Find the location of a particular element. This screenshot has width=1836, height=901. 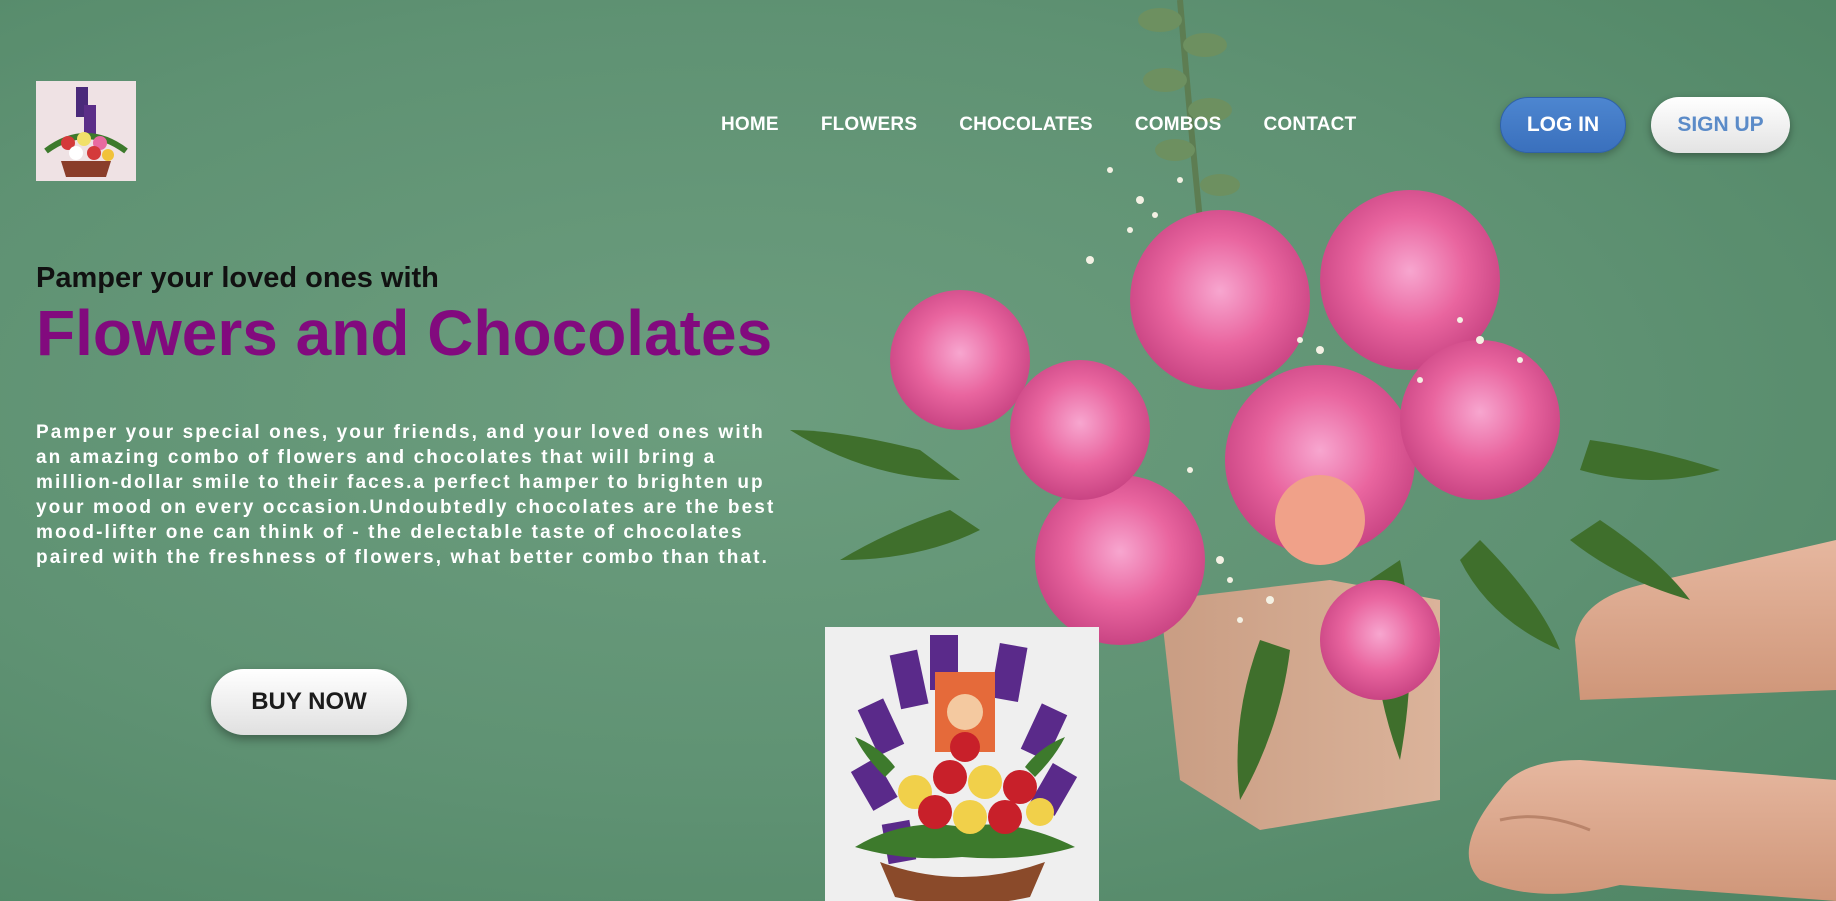

main-nav: HOME FLOWERS CHOCOLATES COMBOS CONTACT is located at coordinates (1038, 125).